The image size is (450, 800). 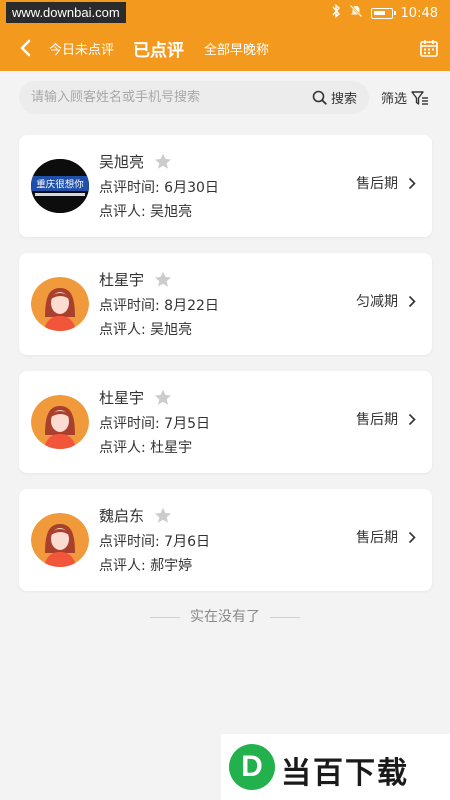 I want to click on chevron-left-icon, so click(x=25, y=48).